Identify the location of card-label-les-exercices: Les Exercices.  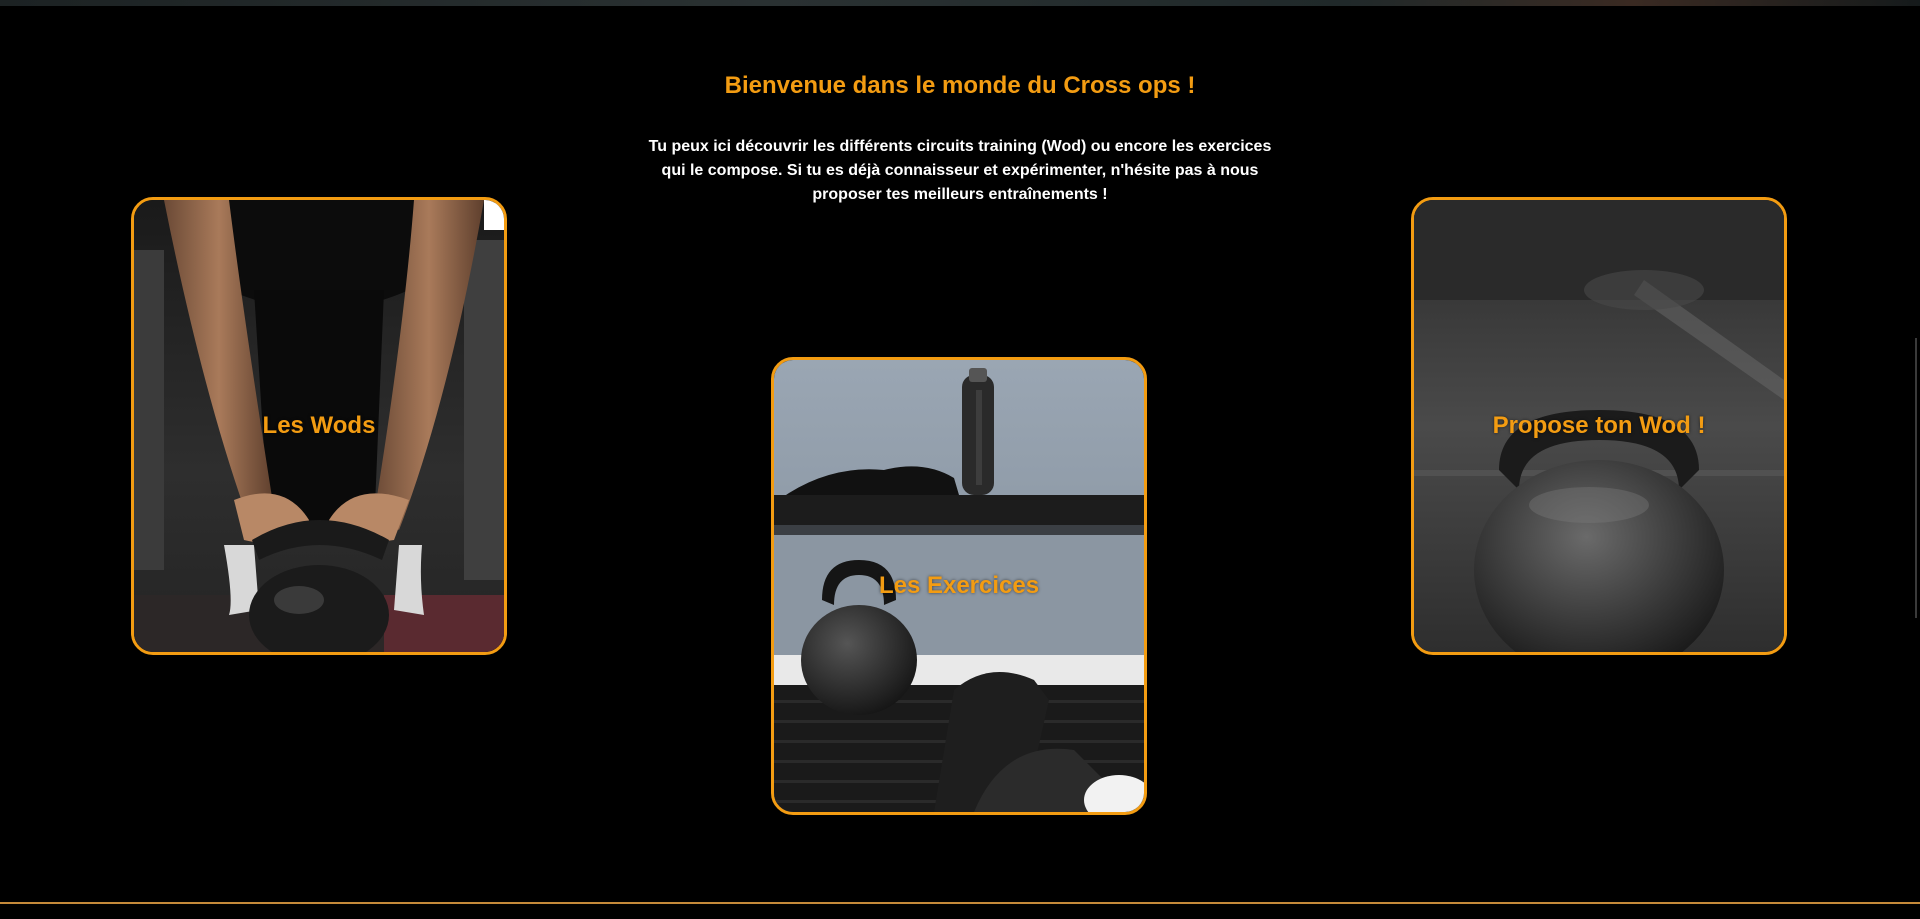
(959, 585).